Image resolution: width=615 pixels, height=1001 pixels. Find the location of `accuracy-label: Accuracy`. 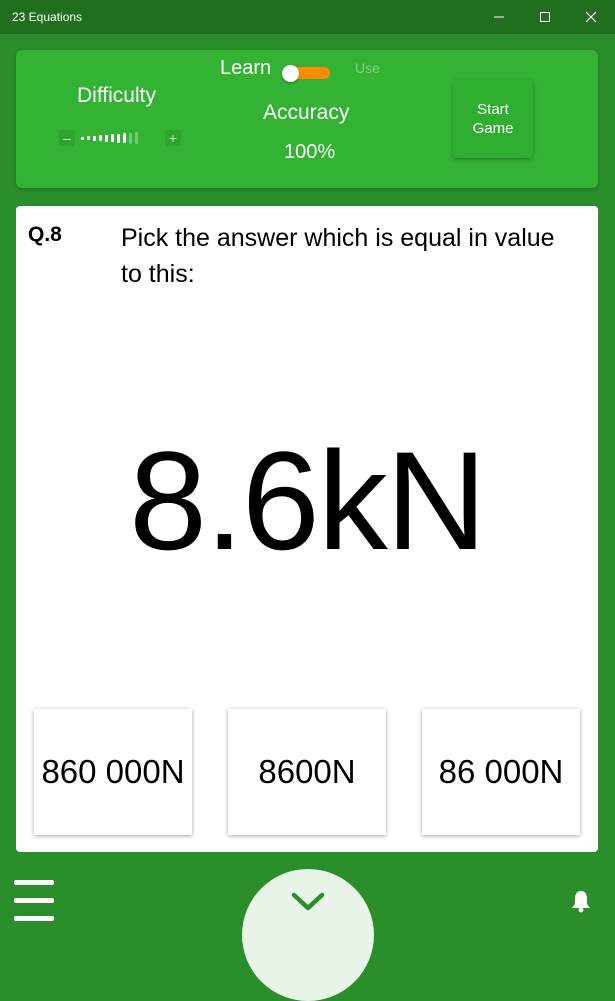

accuracy-label: Accuracy is located at coordinates (306, 112).